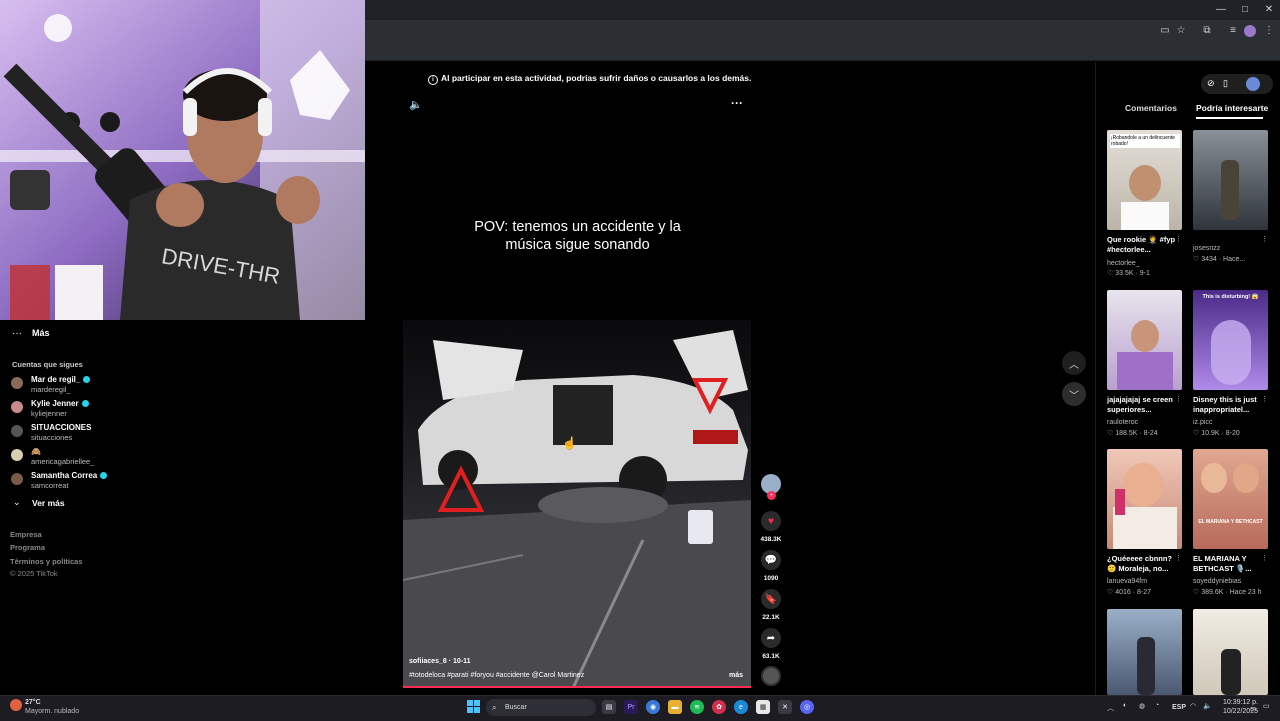 The image size is (1280, 721). I want to click on share-icon: ➦, so click(771, 638).